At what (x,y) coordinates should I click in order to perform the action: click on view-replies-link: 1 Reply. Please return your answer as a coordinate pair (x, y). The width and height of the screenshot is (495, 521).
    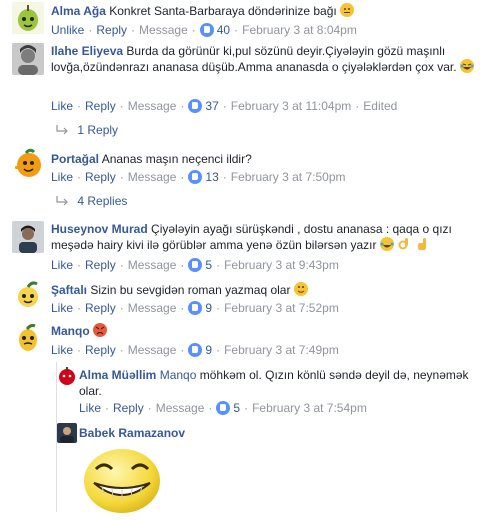
    Looking at the image, I should click on (87, 130).